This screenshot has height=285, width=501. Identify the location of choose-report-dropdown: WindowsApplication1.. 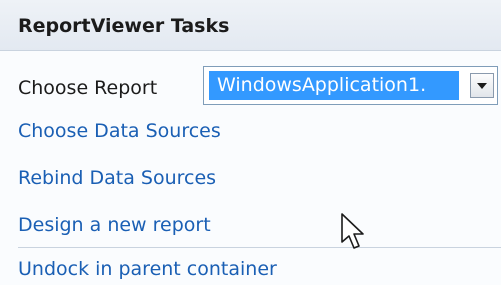
(350, 85).